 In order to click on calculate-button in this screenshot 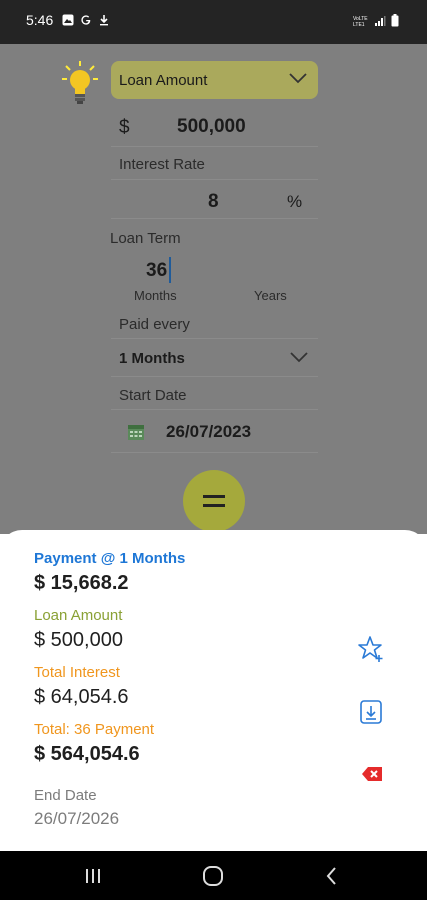, I will do `click(214, 501)`.